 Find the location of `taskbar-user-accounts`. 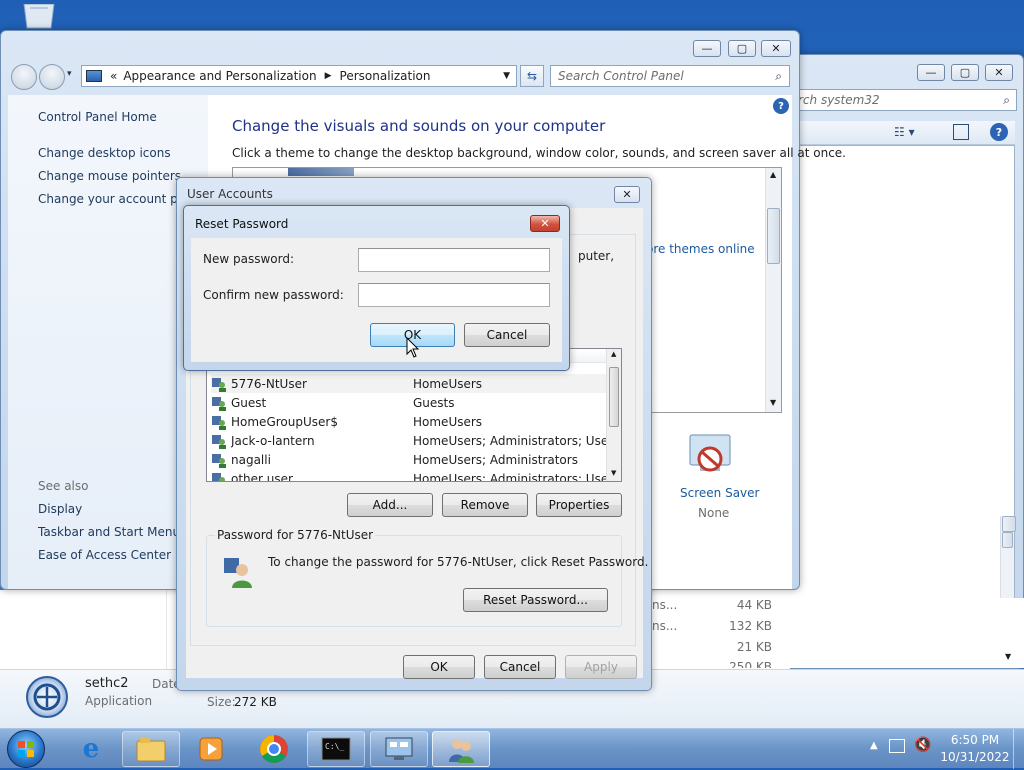

taskbar-user-accounts is located at coordinates (461, 749).